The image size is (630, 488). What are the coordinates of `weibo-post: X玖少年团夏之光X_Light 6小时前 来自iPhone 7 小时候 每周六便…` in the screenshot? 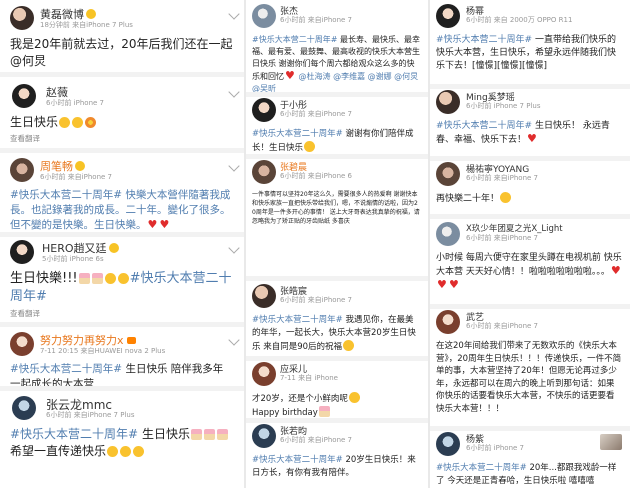 It's located at (530, 256).